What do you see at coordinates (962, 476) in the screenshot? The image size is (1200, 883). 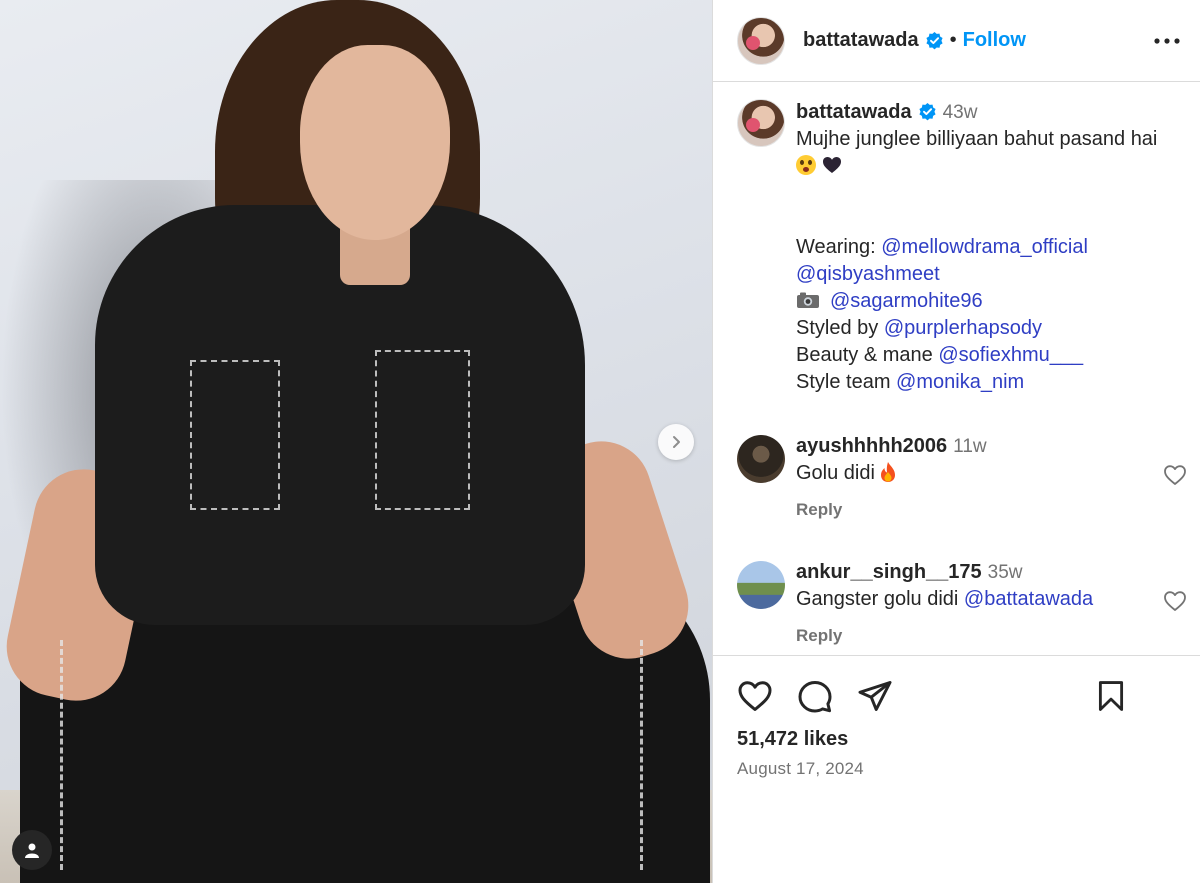 I see `comment-item: ayushhhhh2006 11w Golu didi Reply` at bounding box center [962, 476].